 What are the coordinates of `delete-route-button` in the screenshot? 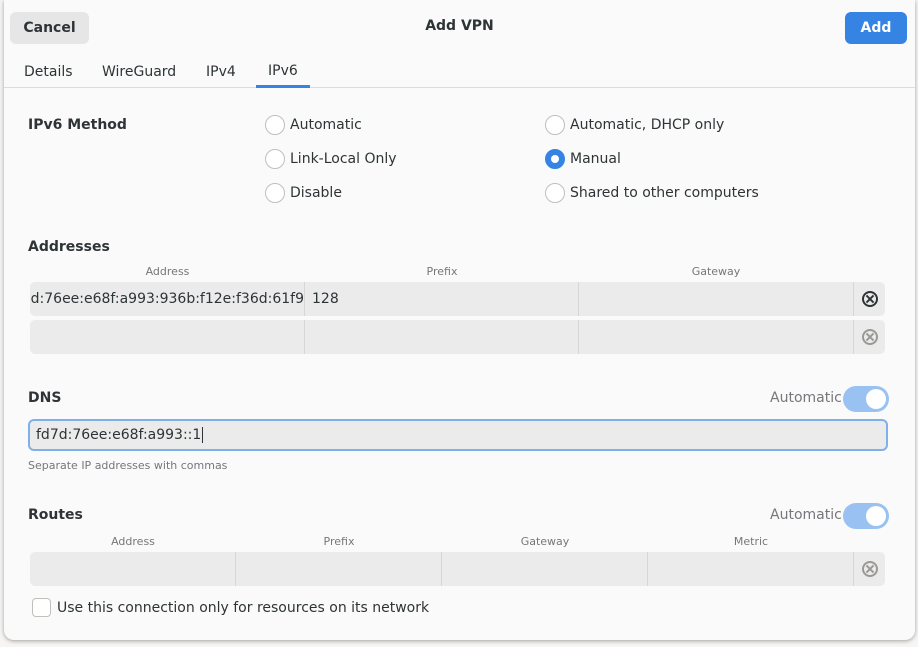 It's located at (869, 569).